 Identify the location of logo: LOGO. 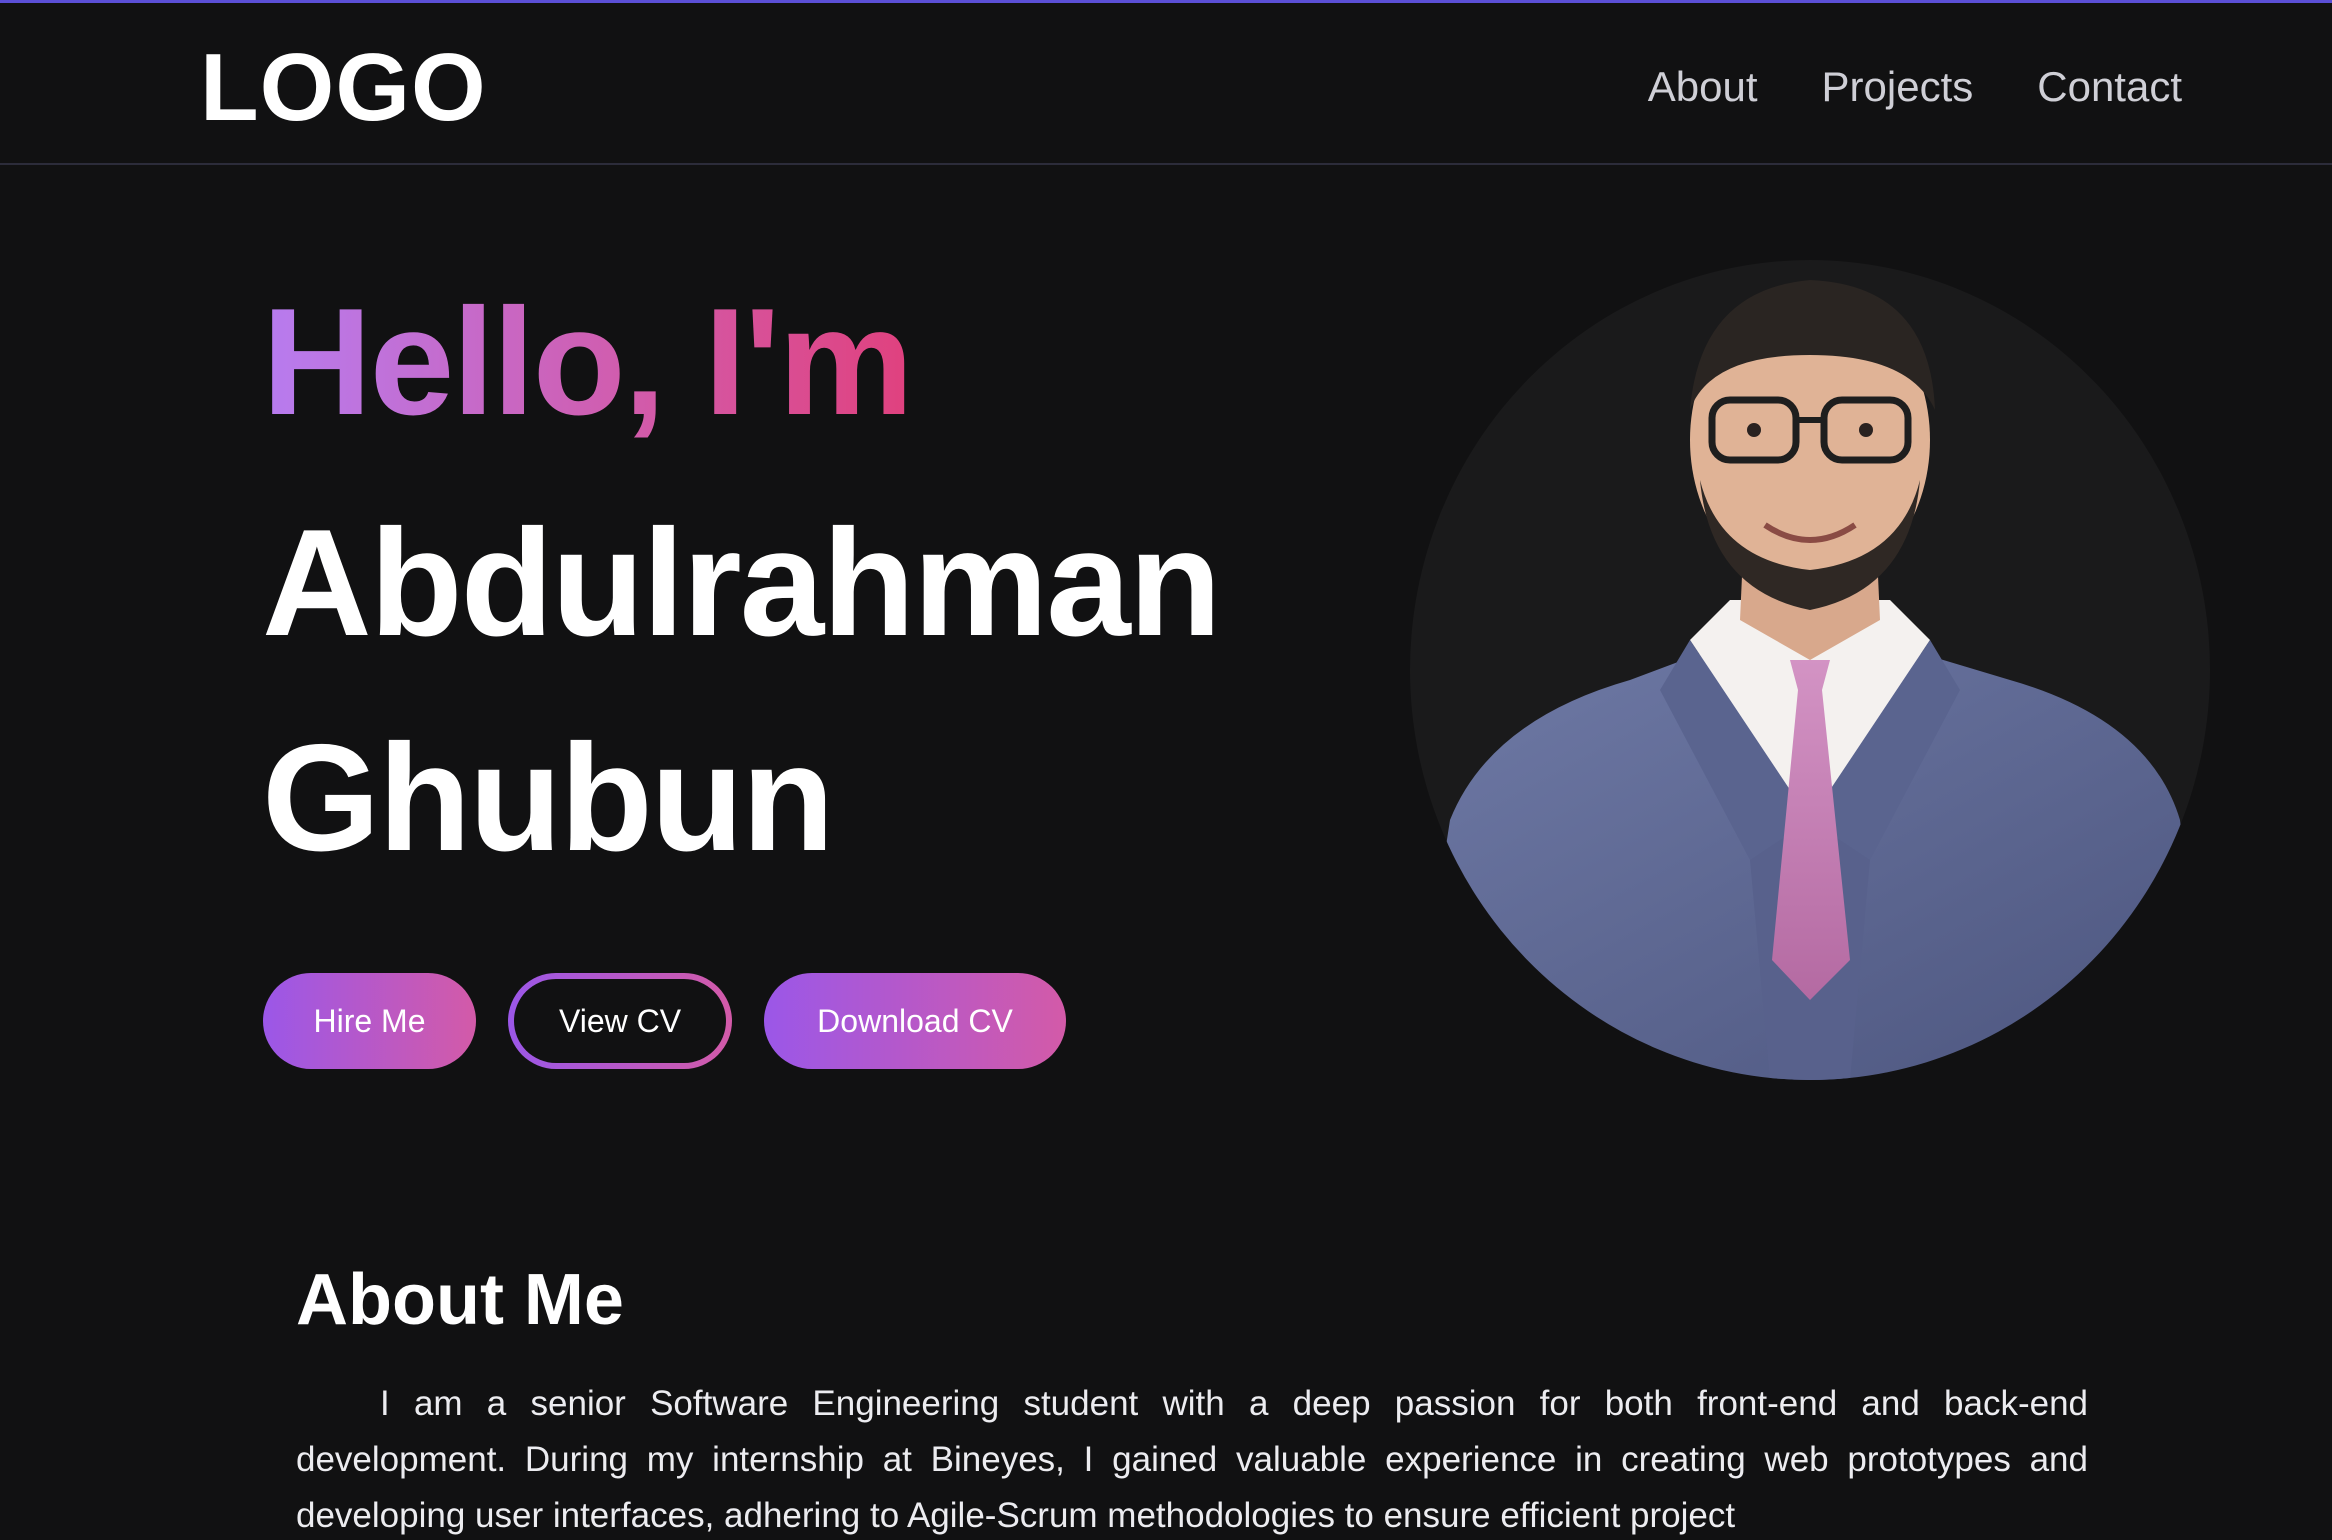
(343, 88).